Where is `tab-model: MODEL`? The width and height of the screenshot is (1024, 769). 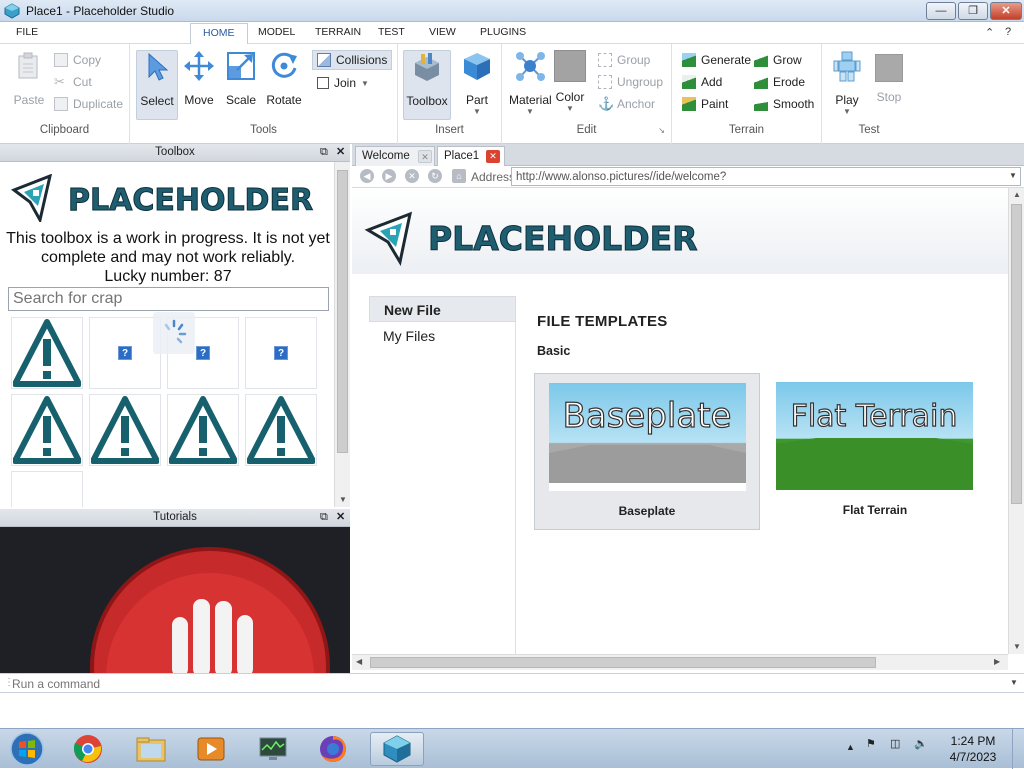
tab-model: MODEL is located at coordinates (276, 32).